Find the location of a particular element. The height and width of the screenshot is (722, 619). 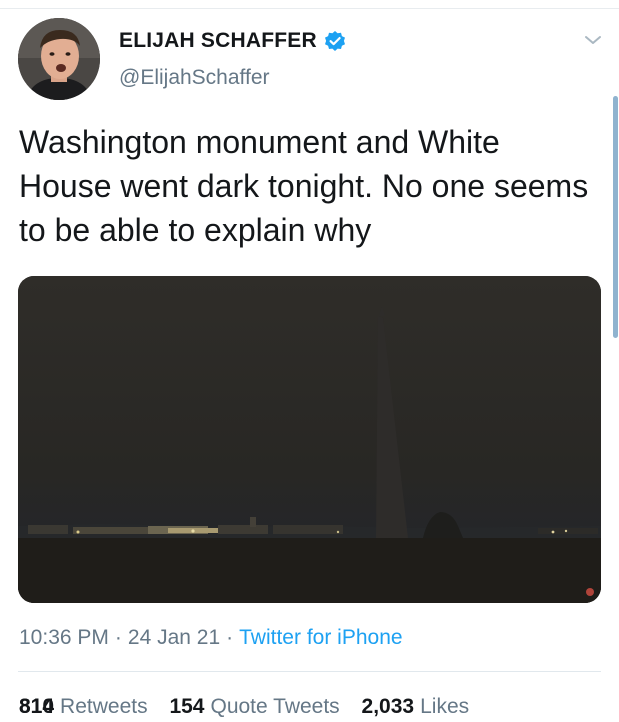

stats-divider is located at coordinates (309, 671).